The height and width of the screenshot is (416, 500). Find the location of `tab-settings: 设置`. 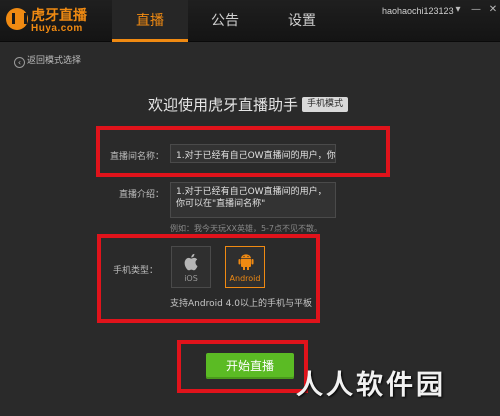

tab-settings: 设置 is located at coordinates (302, 21).